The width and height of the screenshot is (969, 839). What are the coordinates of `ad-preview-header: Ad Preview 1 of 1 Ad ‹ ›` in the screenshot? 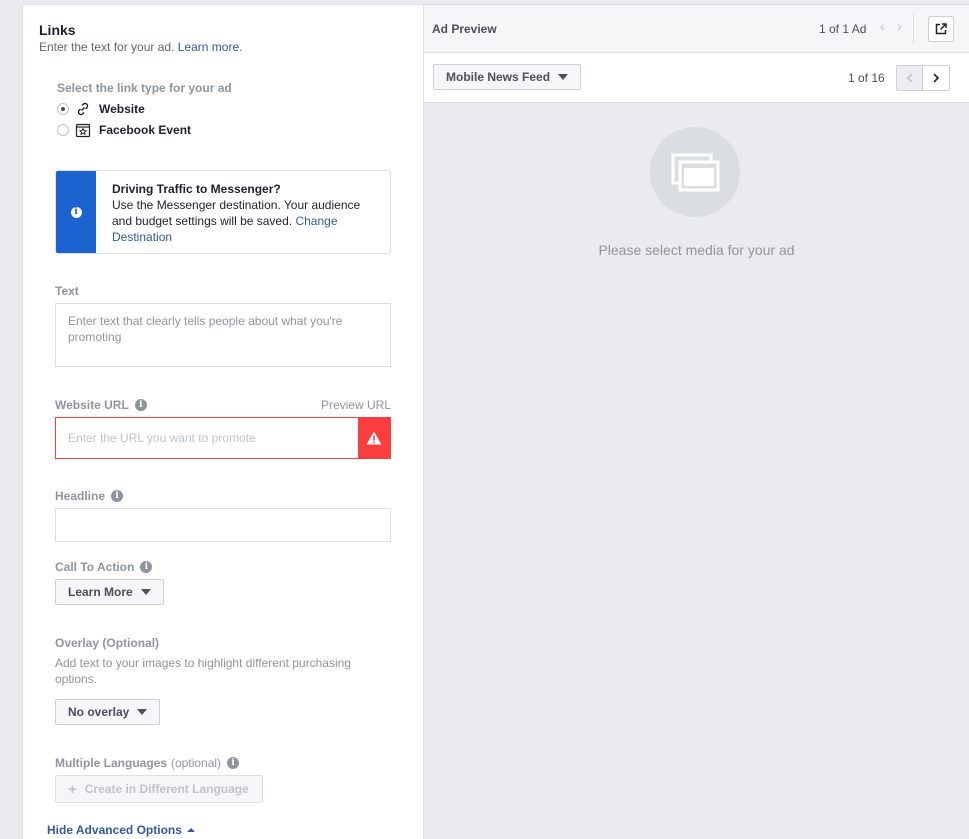 It's located at (696, 29).